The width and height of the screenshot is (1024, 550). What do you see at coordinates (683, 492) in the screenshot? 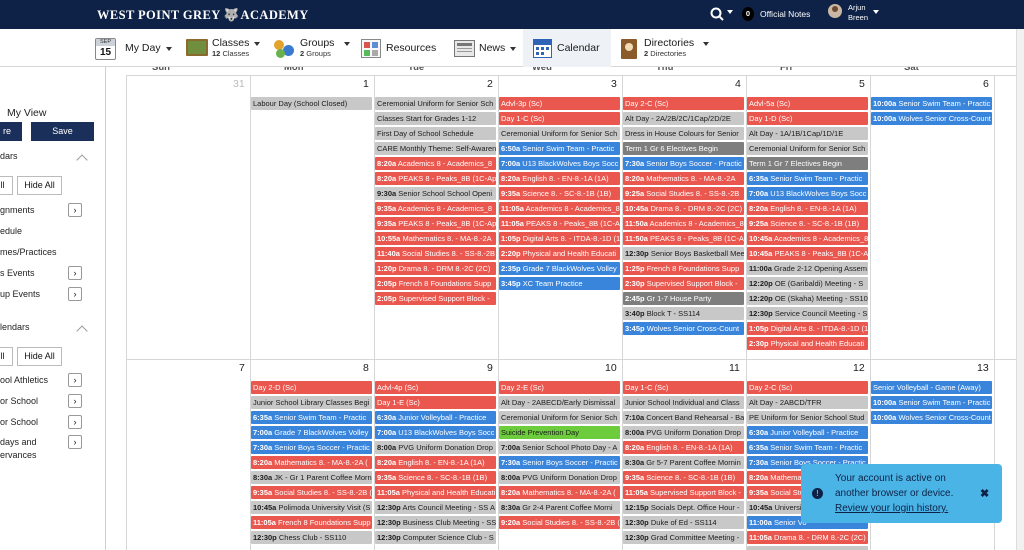
I see `calendar-event: 11:05a Supervised Support Block -` at bounding box center [683, 492].